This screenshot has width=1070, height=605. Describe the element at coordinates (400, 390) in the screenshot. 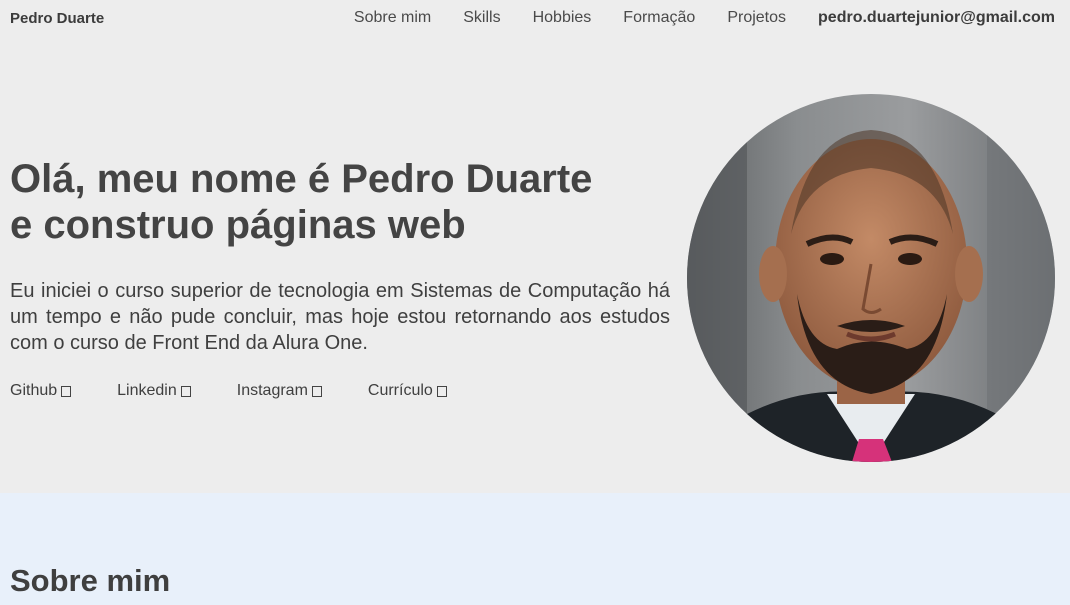

I see `curriculo-link-label: Currículo` at that location.